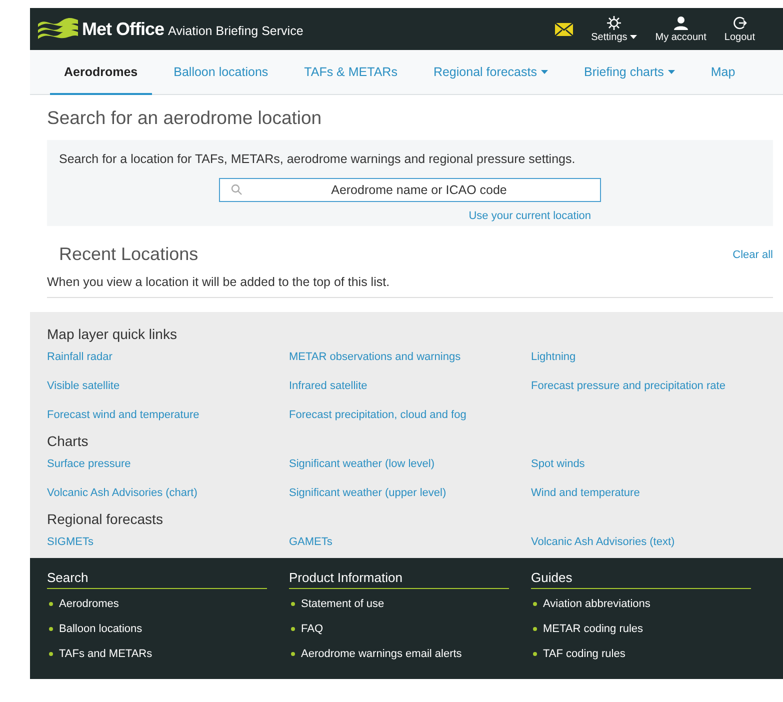 This screenshot has width=783, height=702. I want to click on nav-tab: Map, so click(723, 72).